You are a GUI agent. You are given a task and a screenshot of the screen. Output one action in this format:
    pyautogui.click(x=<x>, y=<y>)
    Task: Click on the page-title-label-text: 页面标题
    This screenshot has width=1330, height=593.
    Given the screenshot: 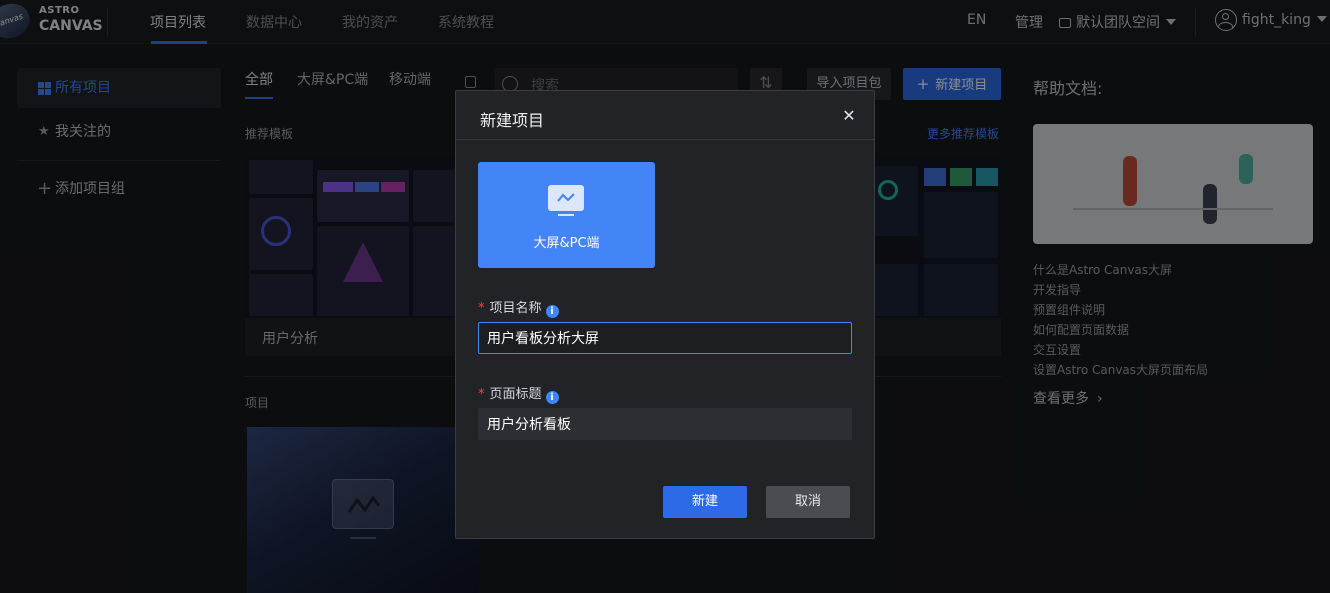 What is the action you would take?
    pyautogui.click(x=515, y=394)
    